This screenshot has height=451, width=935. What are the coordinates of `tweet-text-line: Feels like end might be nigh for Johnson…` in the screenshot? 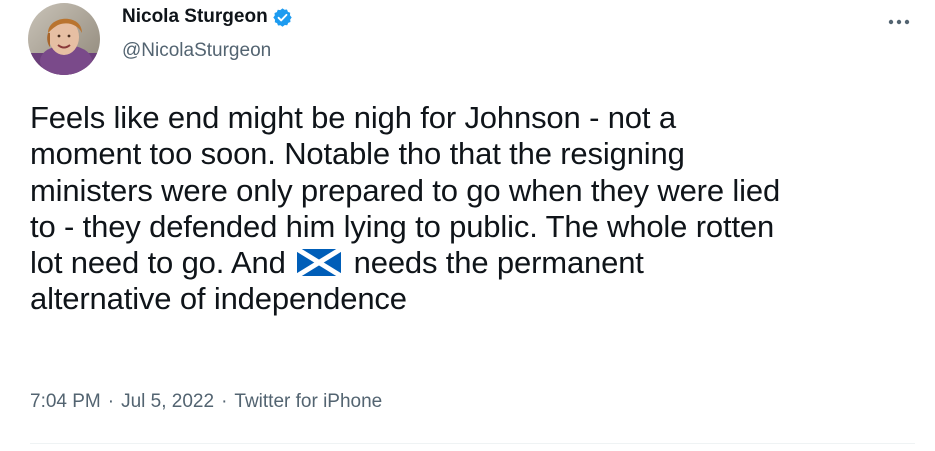 It's located at (353, 117).